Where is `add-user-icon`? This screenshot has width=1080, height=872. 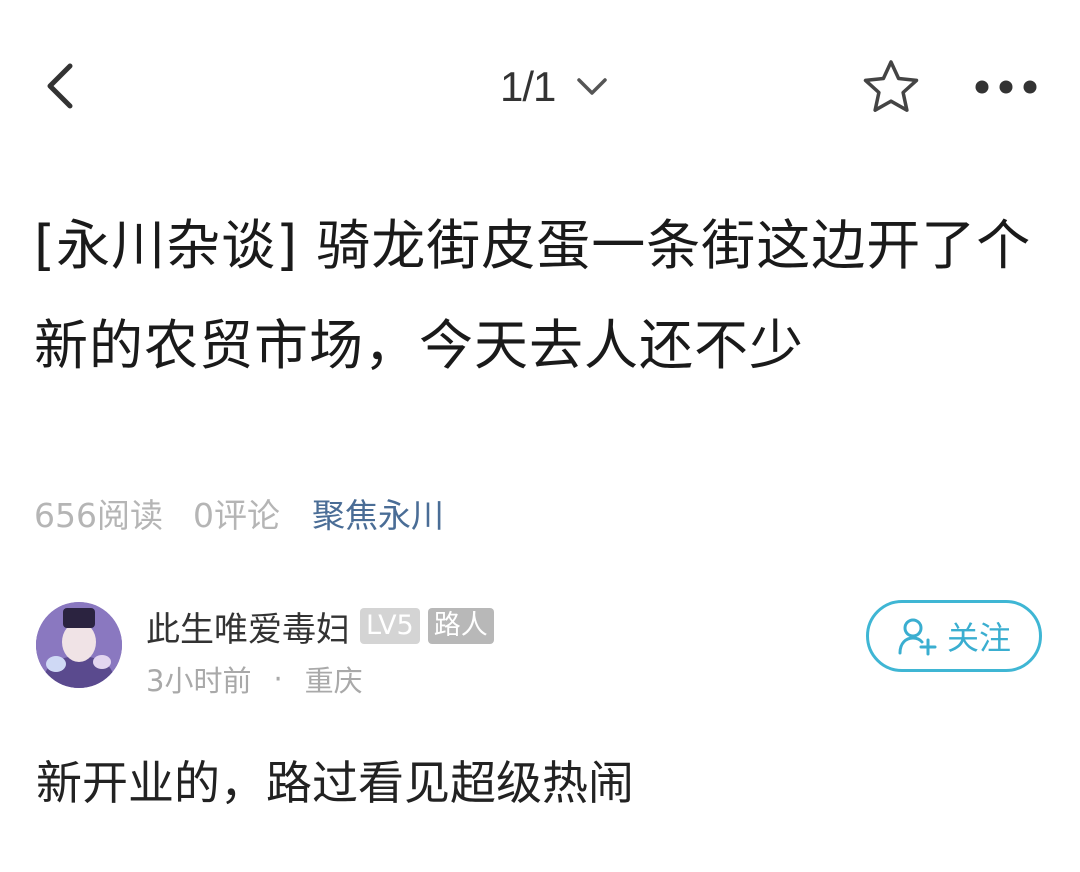
add-user-icon is located at coordinates (917, 637).